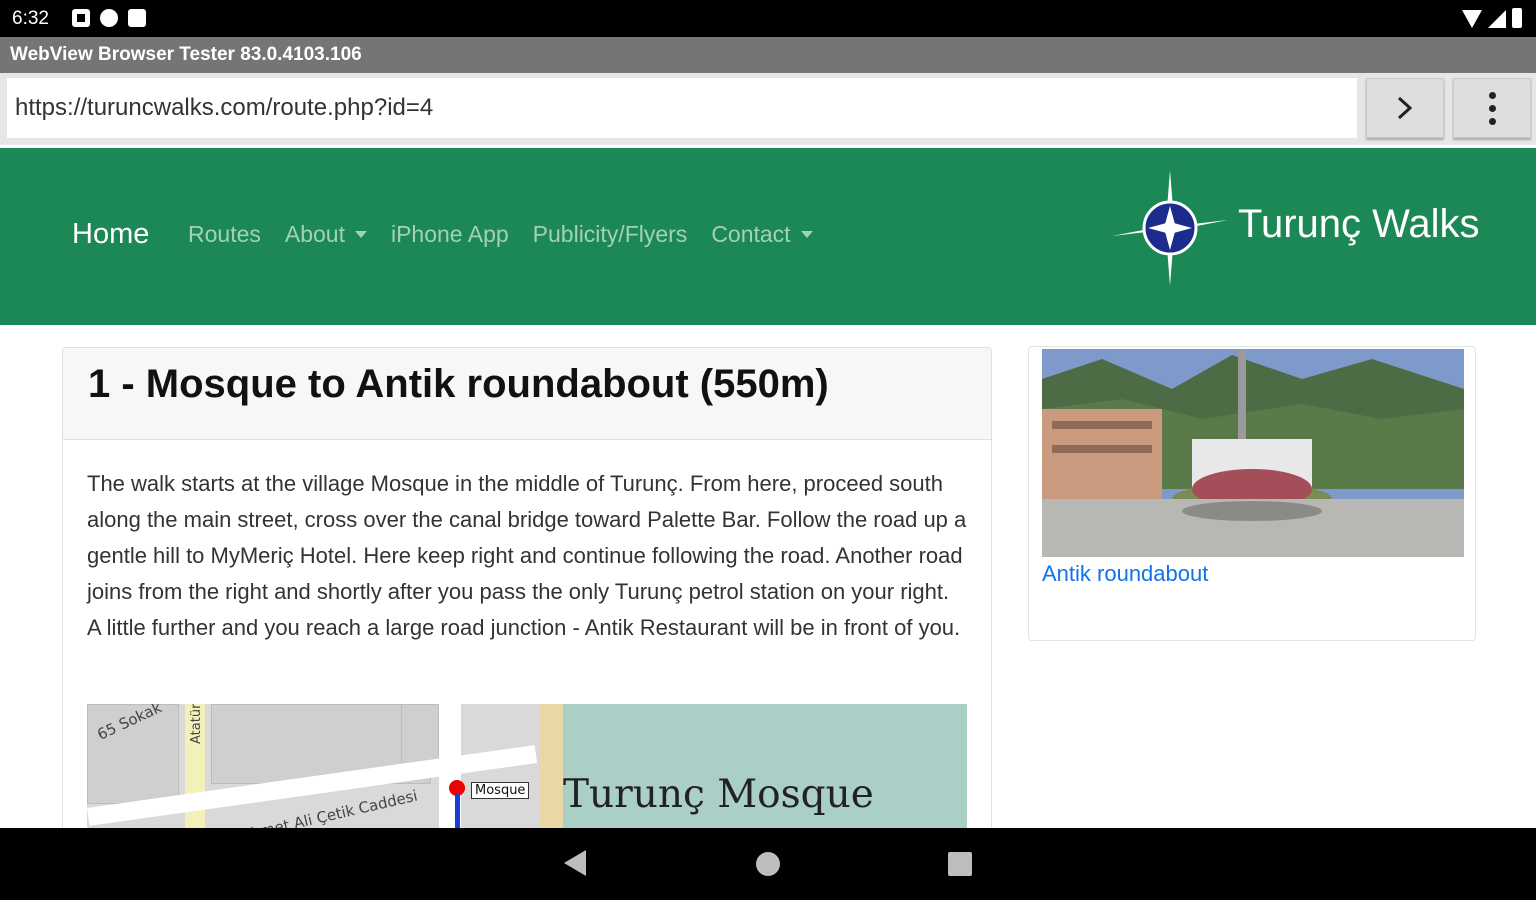  I want to click on nav-item-publicity: Publicity/Flyers, so click(610, 234).